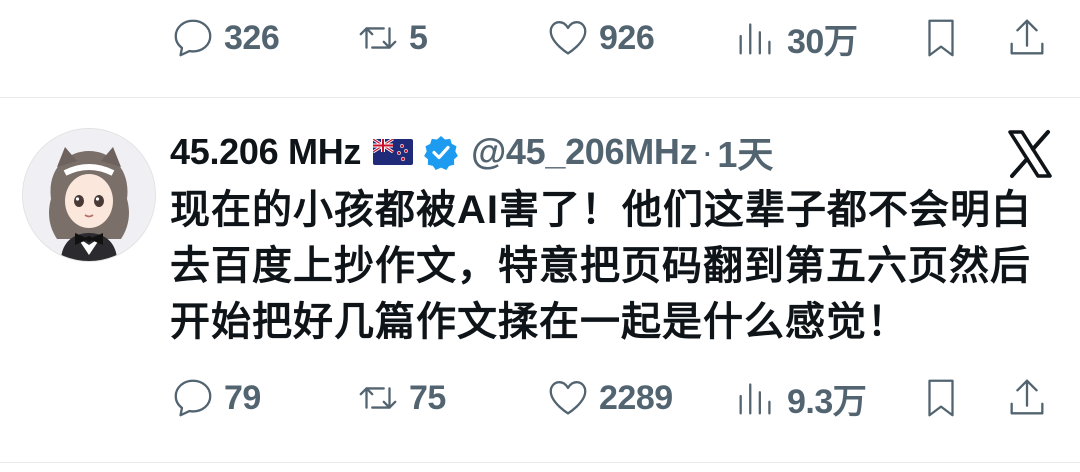 This screenshot has height=472, width=1080. I want to click on tweet-text-line: 现在的小孩都被AI害了！他们这辈子都不会明白, so click(601, 210).